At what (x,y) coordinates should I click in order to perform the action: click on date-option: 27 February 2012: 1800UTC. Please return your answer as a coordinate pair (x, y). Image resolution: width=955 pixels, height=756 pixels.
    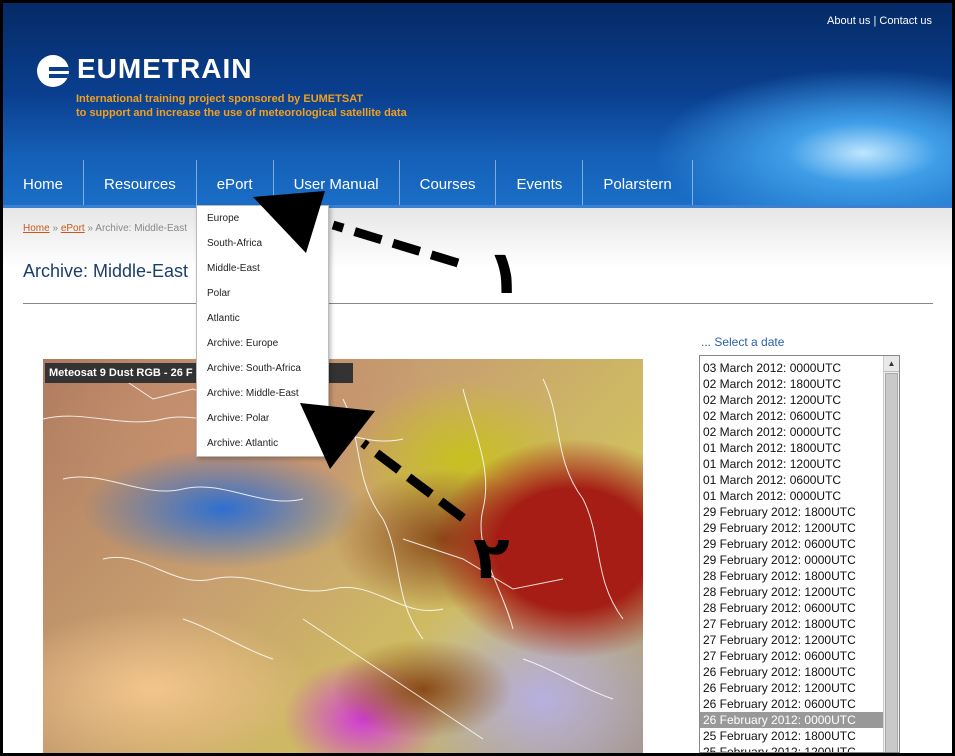
    Looking at the image, I should click on (792, 624).